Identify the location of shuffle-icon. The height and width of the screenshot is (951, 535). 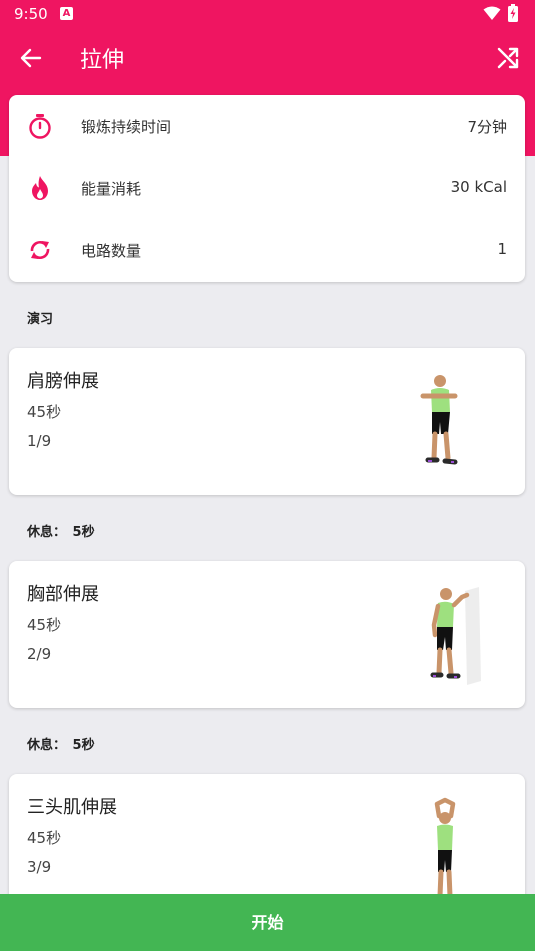
(508, 58).